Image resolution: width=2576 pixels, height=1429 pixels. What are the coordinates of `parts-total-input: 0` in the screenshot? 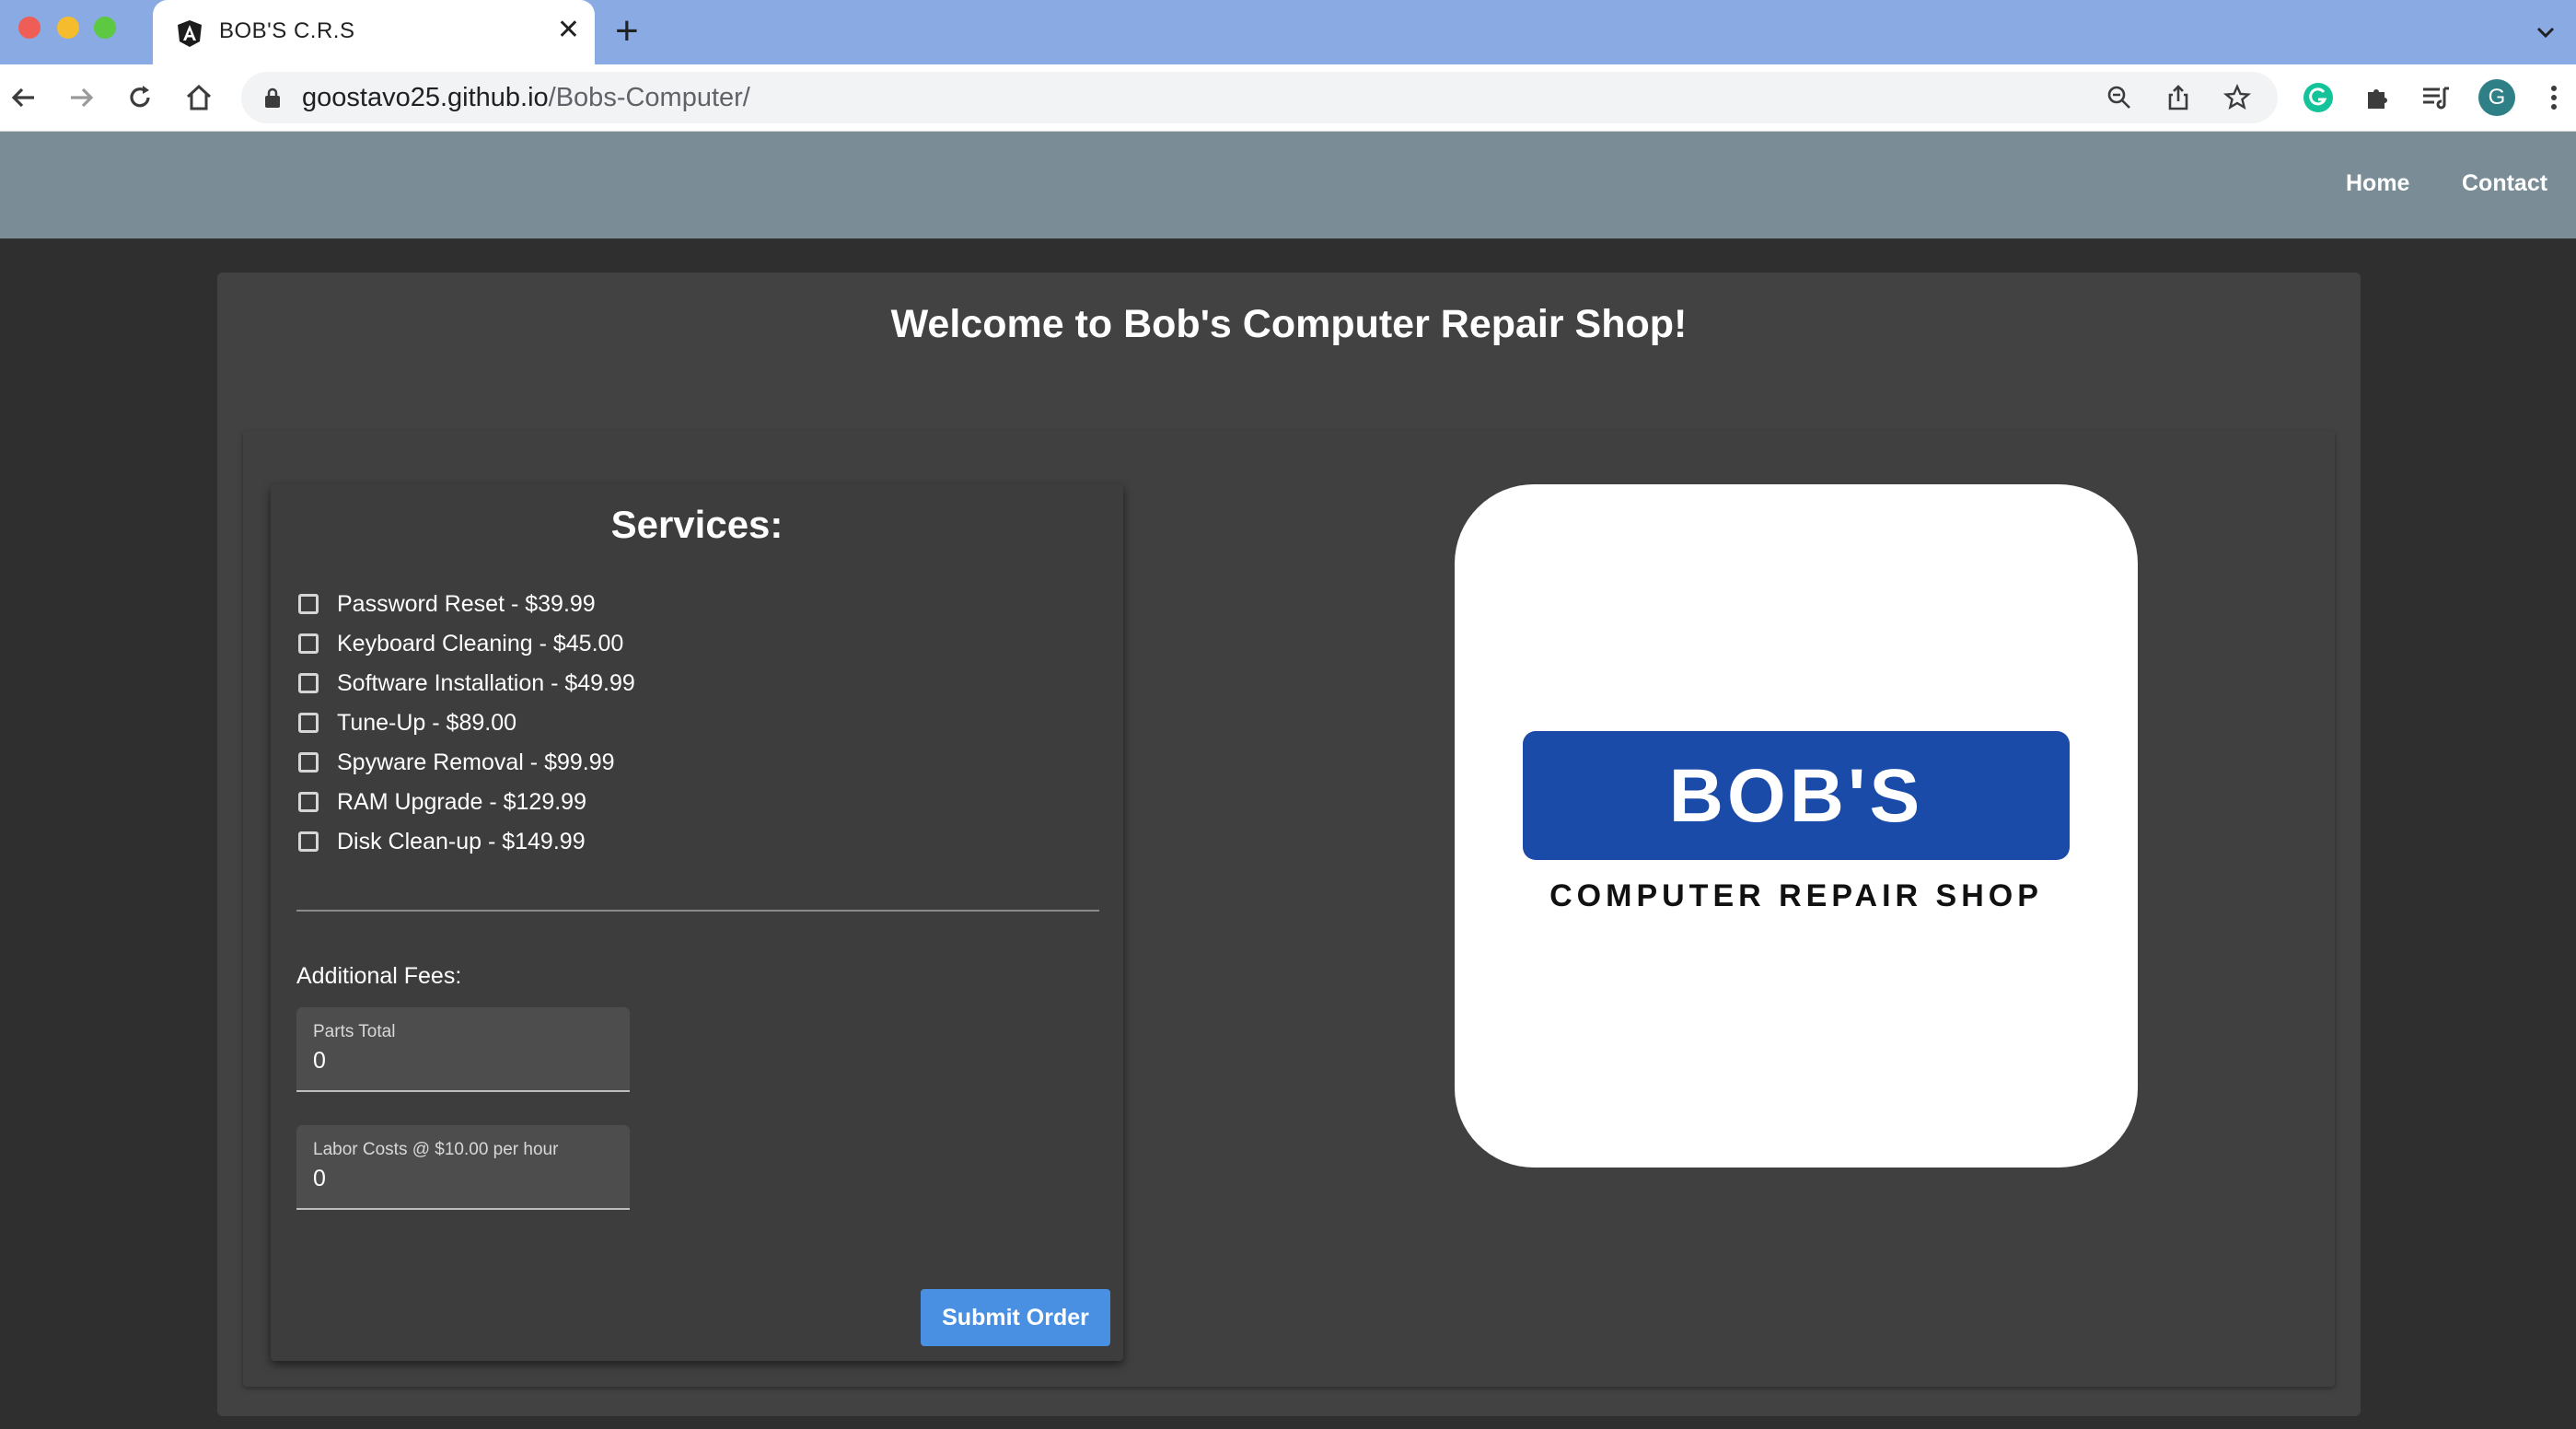 It's located at (319, 1061).